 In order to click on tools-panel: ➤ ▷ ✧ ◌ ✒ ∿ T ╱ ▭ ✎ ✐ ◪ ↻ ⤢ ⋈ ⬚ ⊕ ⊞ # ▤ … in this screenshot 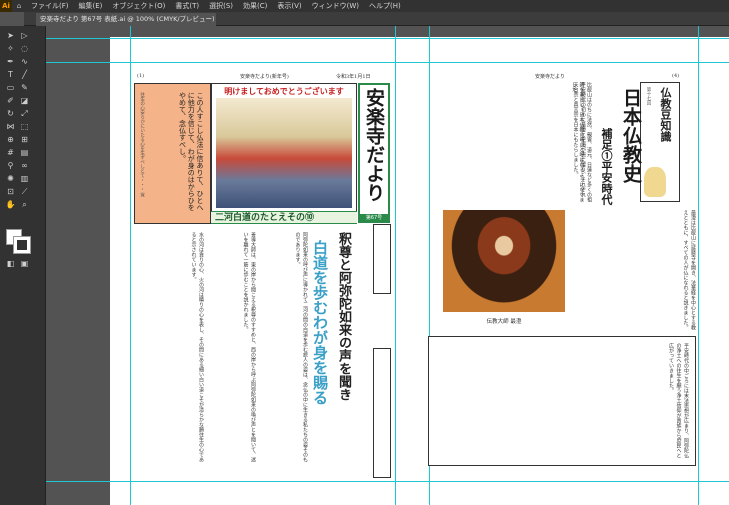, I will do `click(23, 265)`.